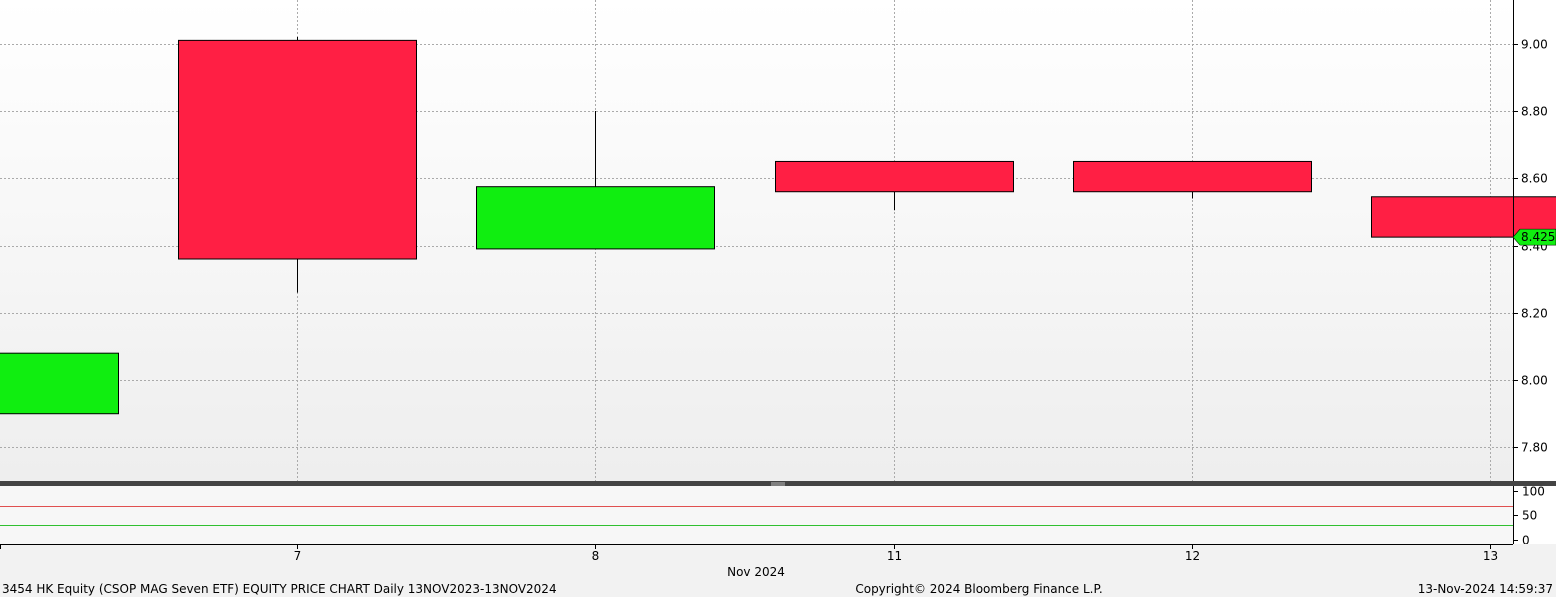 The width and height of the screenshot is (1556, 597). I want to click on price-axis-ticks: 7.808.008.208.408.608.809.00, so click(1530, 246).